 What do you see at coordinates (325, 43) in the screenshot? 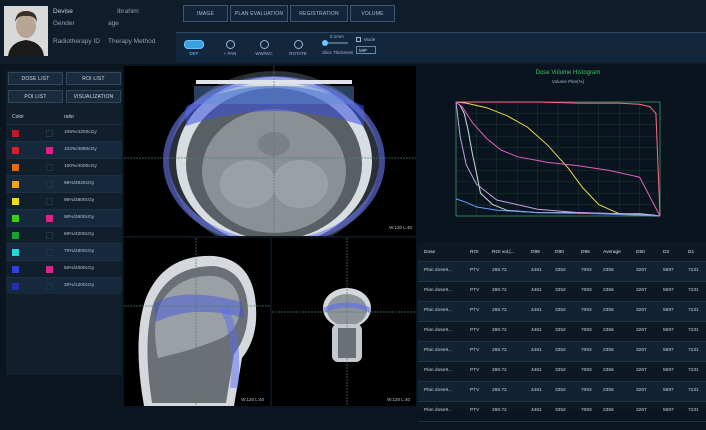
I see `slice-slider-handle` at bounding box center [325, 43].